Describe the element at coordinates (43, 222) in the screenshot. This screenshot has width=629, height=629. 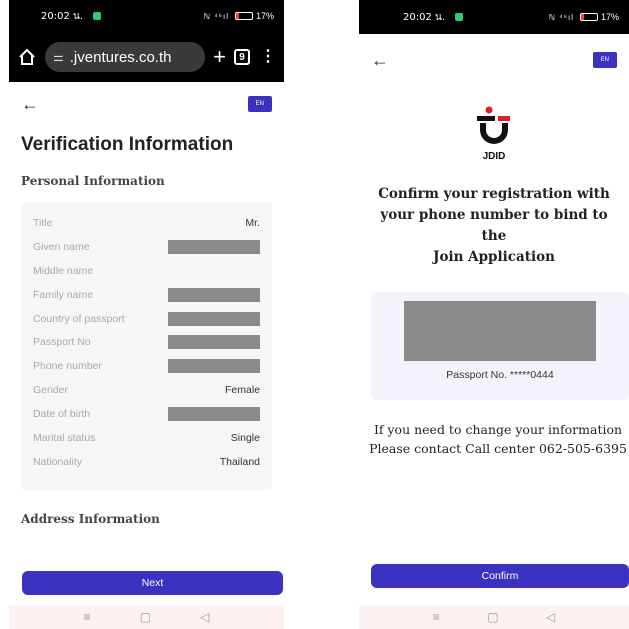
I see `row-label: Title` at that location.